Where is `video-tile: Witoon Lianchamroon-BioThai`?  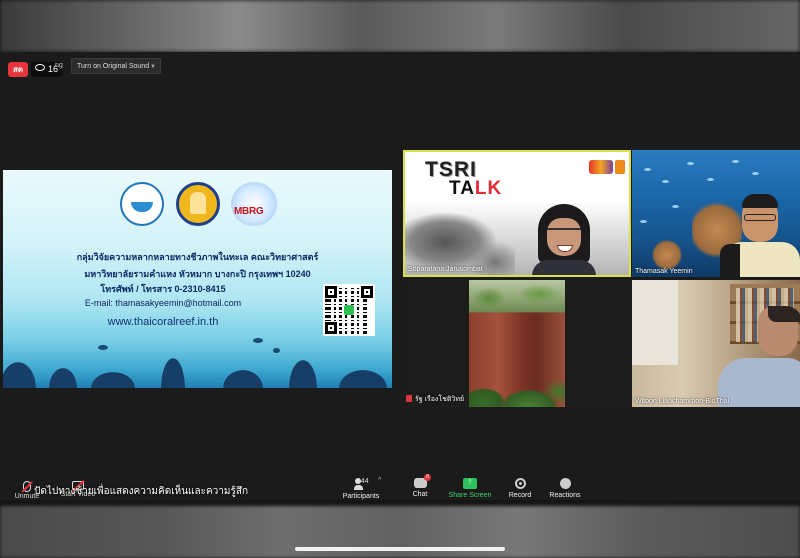 video-tile: Witoon Lianchamroon-BioThai is located at coordinates (716, 343).